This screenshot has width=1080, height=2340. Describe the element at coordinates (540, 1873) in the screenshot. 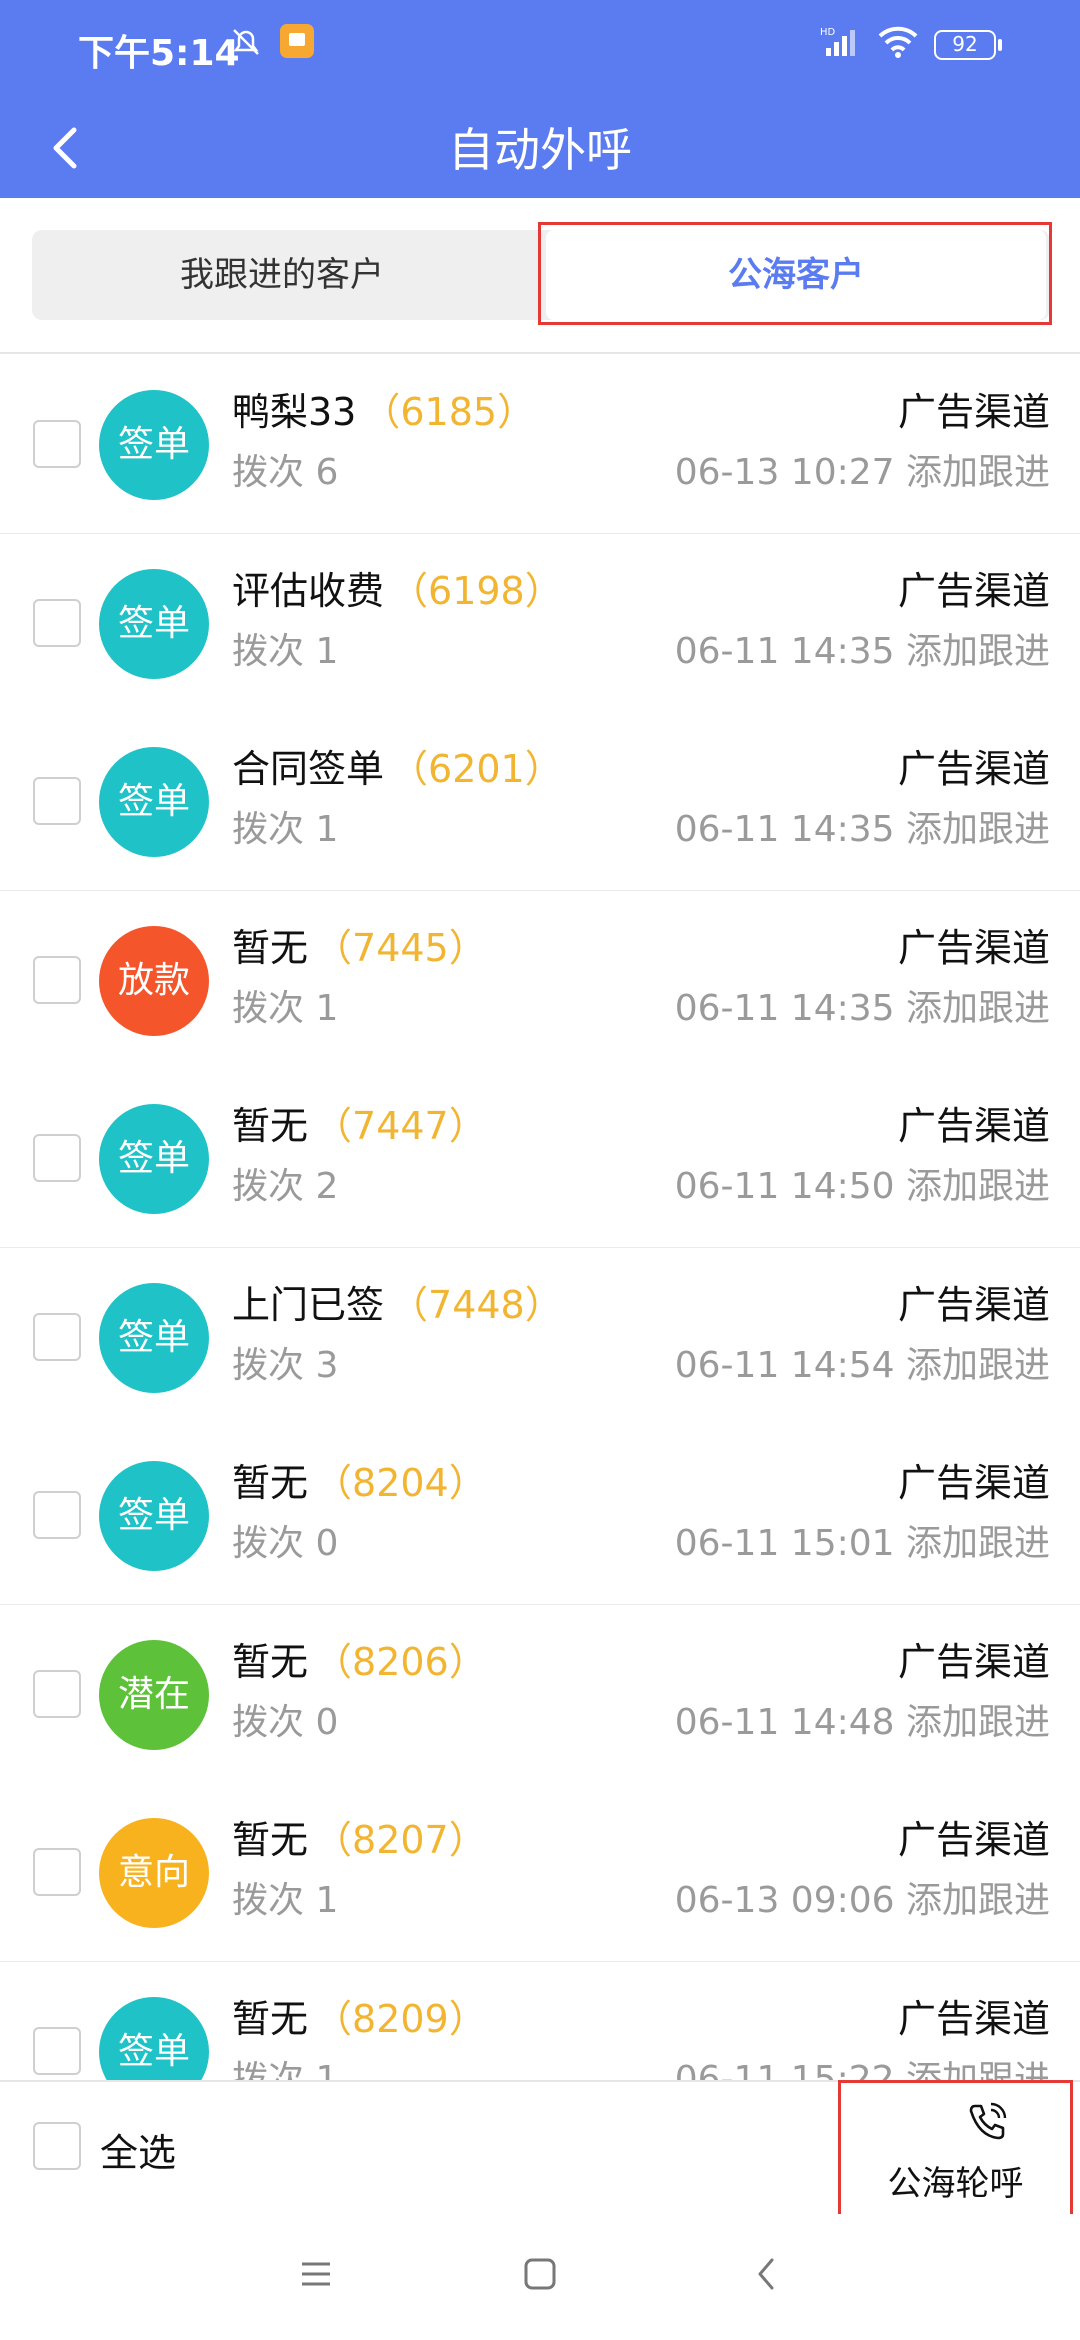

I see `customer-row: 意向 暂无 （8207） 拨次 1 广告渠道 06-13 09:06 添加跟进` at that location.